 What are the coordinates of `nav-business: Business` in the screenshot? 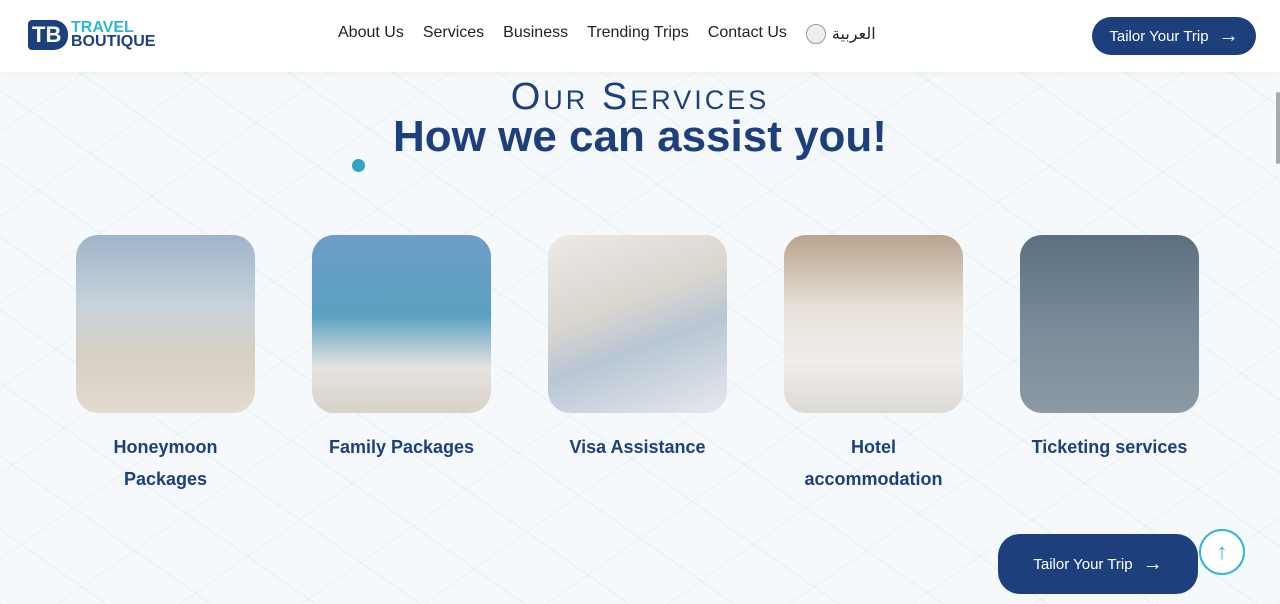 It's located at (535, 34).